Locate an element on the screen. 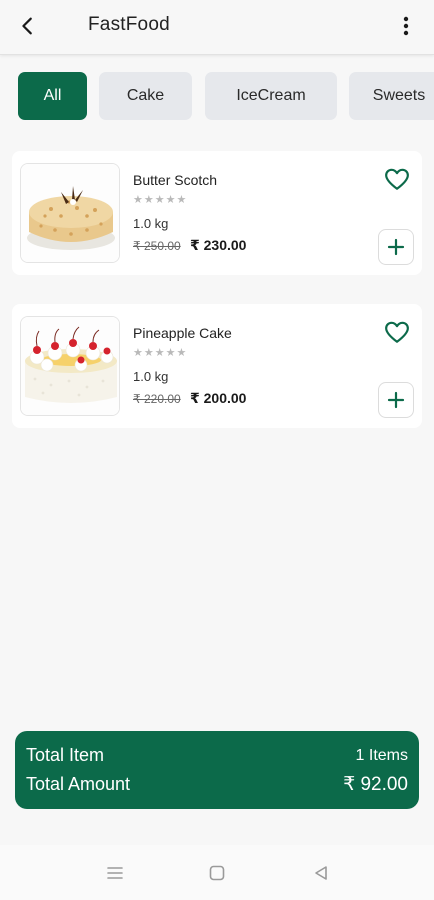 The image size is (434, 900). total-amount-label: Total Amount is located at coordinates (78, 784).